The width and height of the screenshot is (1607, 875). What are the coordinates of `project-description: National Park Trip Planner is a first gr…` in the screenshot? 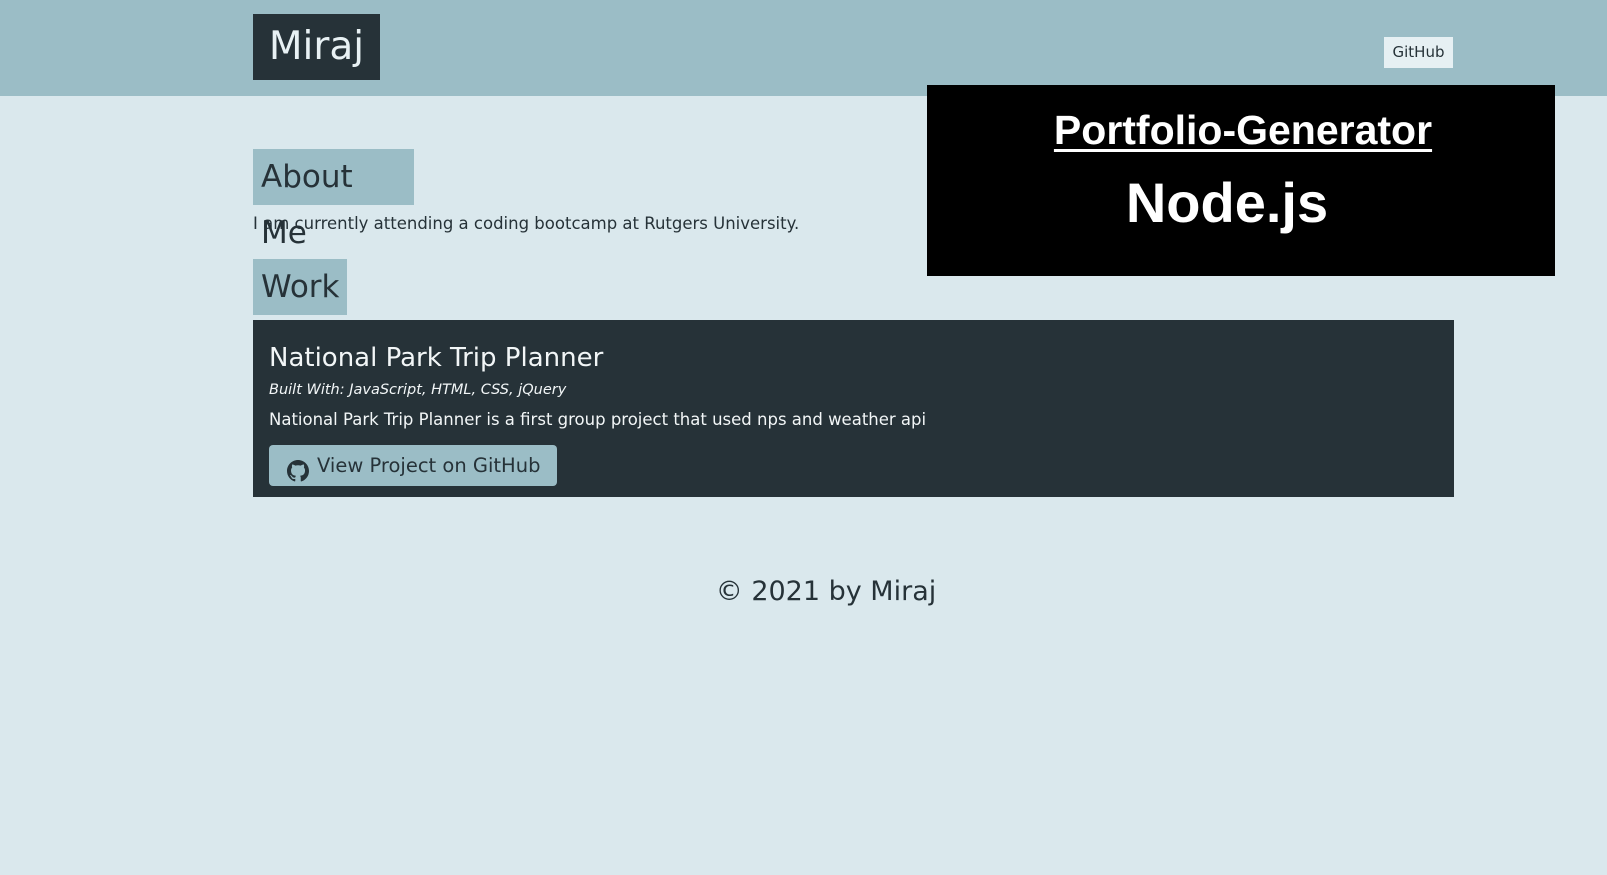 It's located at (598, 419).